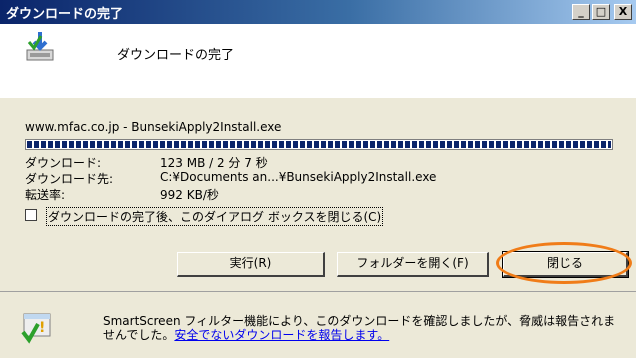 This screenshot has height=358, width=636. What do you see at coordinates (601, 12) in the screenshot?
I see `maximize-button: □` at bounding box center [601, 12].